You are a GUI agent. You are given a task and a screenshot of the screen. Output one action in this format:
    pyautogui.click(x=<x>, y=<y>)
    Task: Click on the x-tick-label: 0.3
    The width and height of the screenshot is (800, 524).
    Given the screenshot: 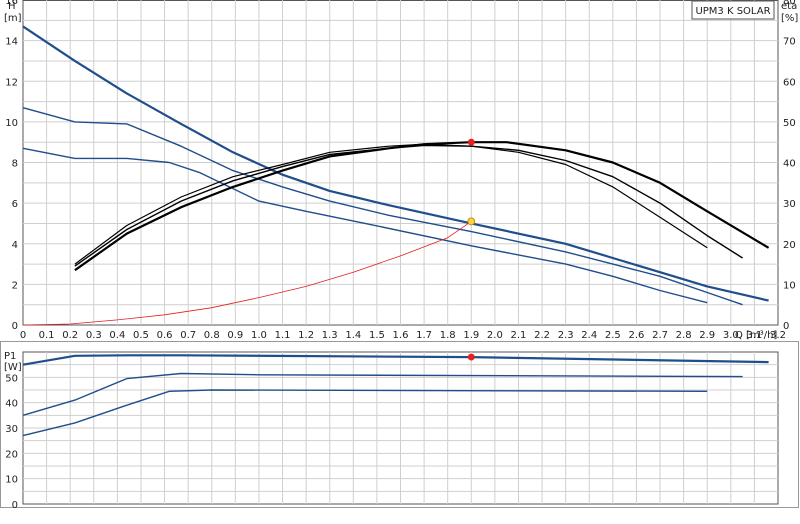 What is the action you would take?
    pyautogui.click(x=94, y=335)
    